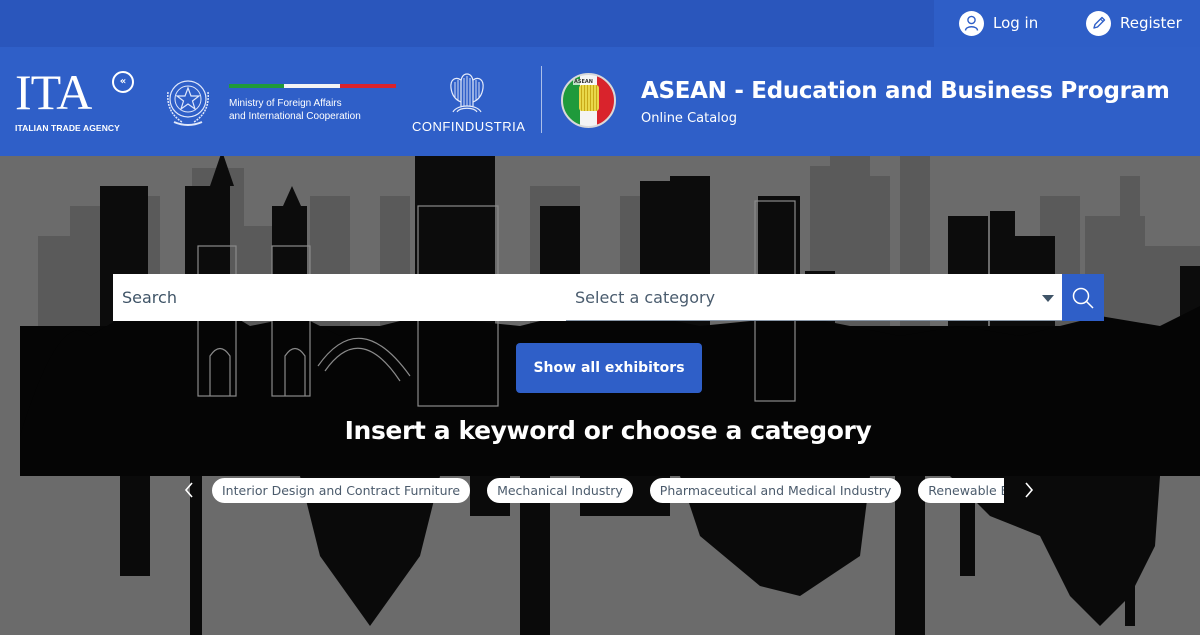 This screenshot has width=1200, height=635. I want to click on category-chip: Mechanical Industry, so click(560, 490).